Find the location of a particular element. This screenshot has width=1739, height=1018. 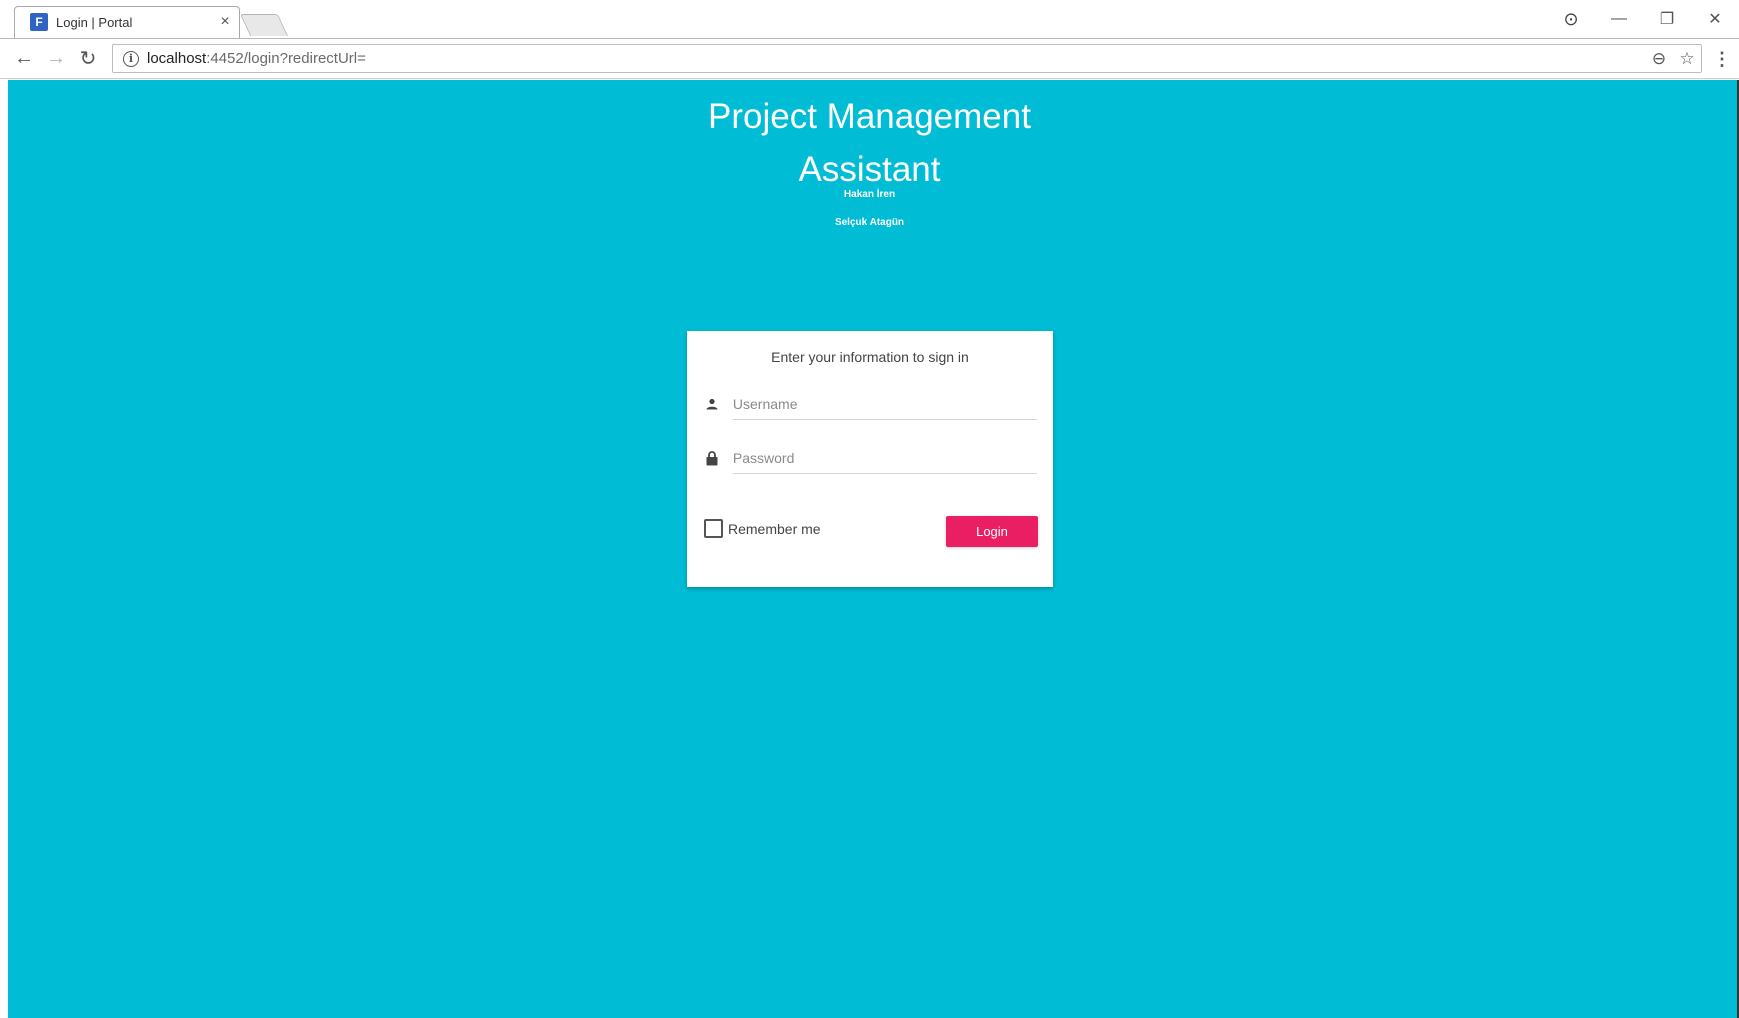

remember-me-checkbox is located at coordinates (713, 528).